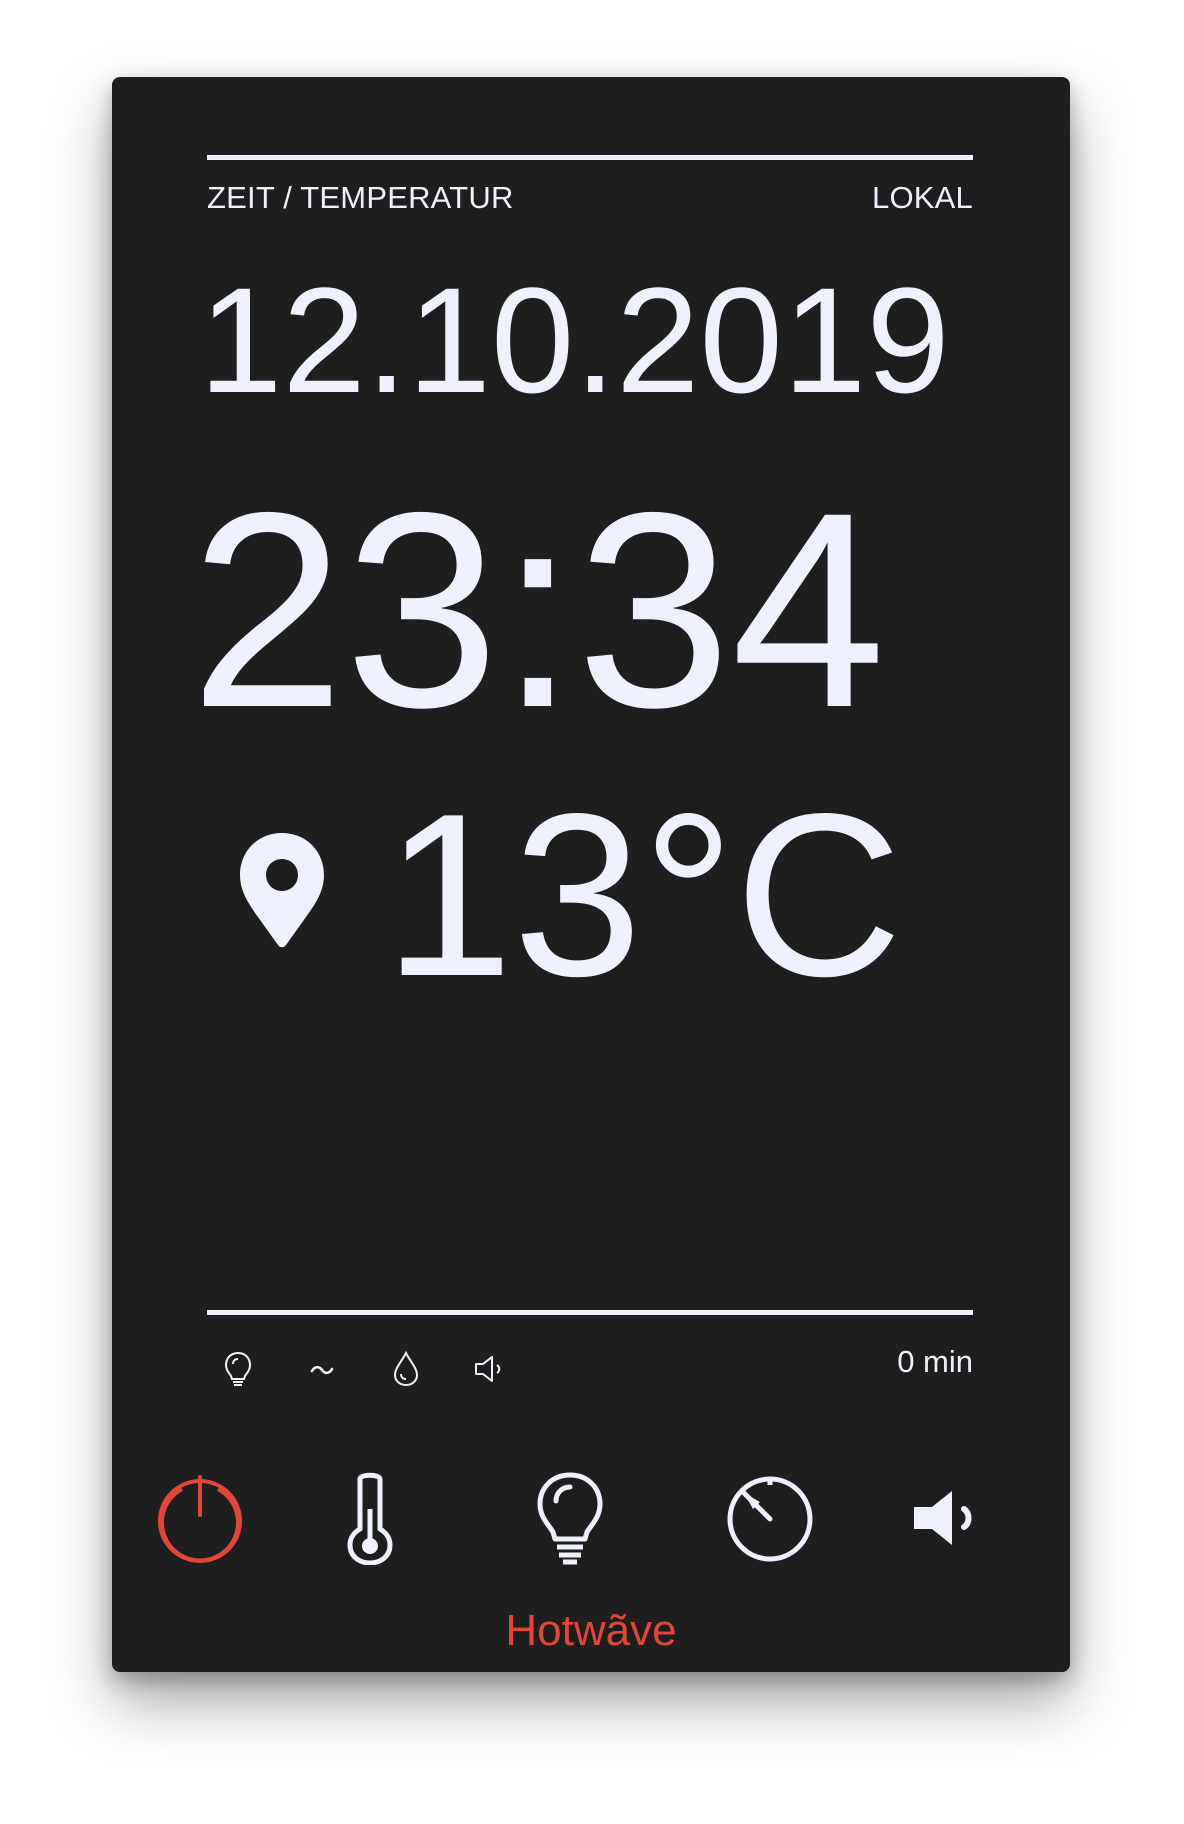 The width and height of the screenshot is (1184, 1824). What do you see at coordinates (360, 197) in the screenshot?
I see `header-title: ZEIT / TEMPERATUR` at bounding box center [360, 197].